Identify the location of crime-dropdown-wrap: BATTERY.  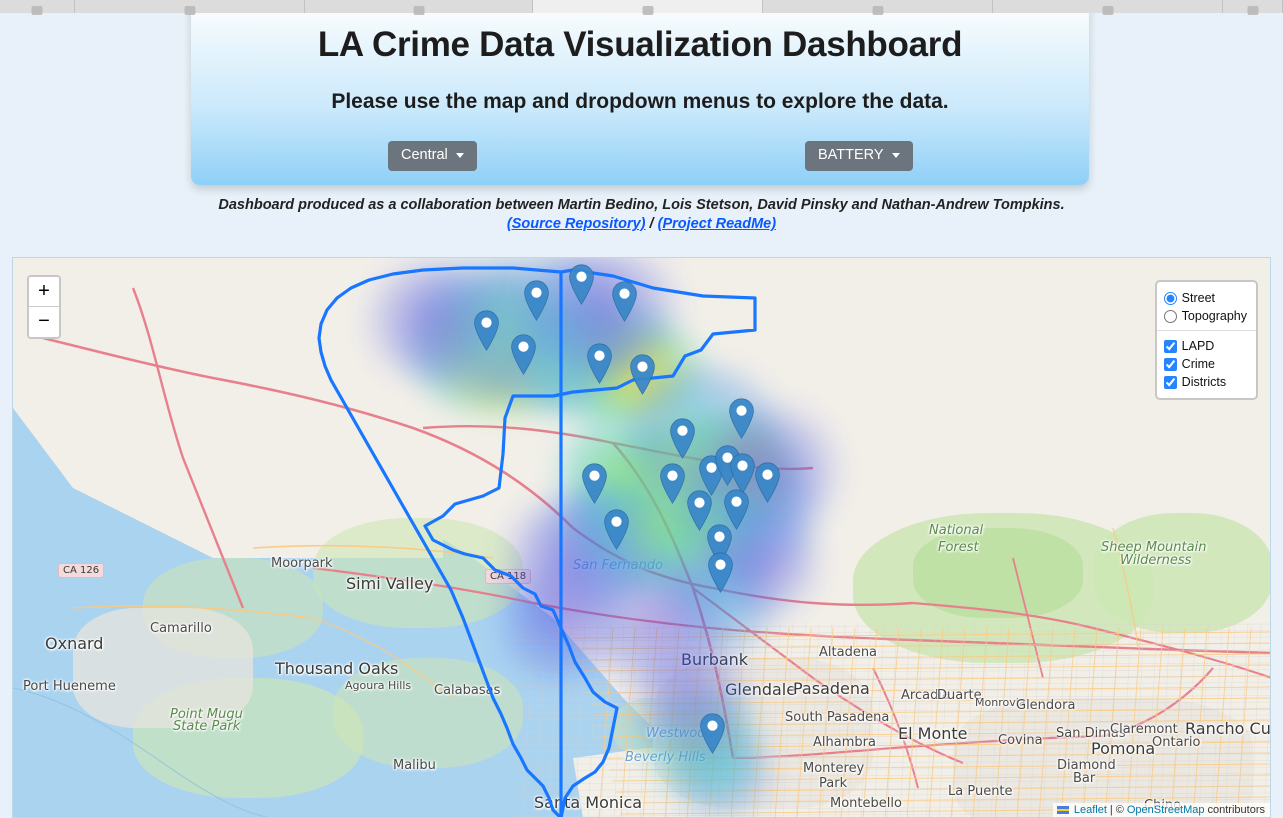
(859, 156).